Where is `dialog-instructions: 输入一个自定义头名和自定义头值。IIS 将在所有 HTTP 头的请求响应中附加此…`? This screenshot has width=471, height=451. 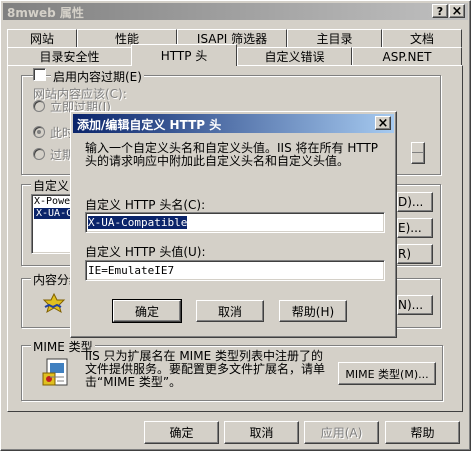 dialog-instructions: 输入一个自定义头名和自定义头值。IIS 将在所有 HTTP 头的请求响应中附加此… is located at coordinates (232, 154).